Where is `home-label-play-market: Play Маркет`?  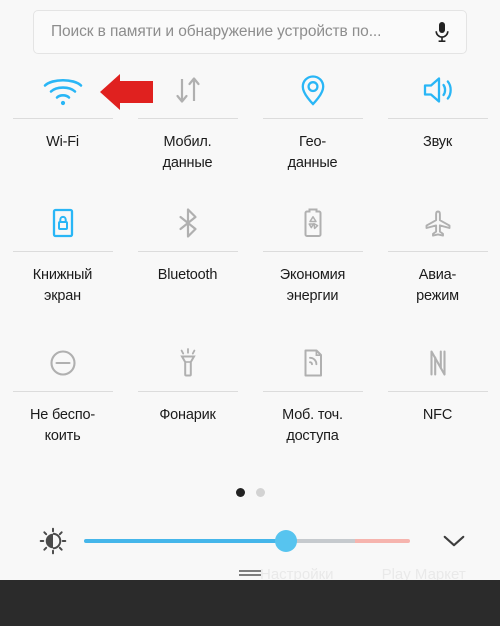
home-label-play-market: Play Маркет is located at coordinates (423, 573).